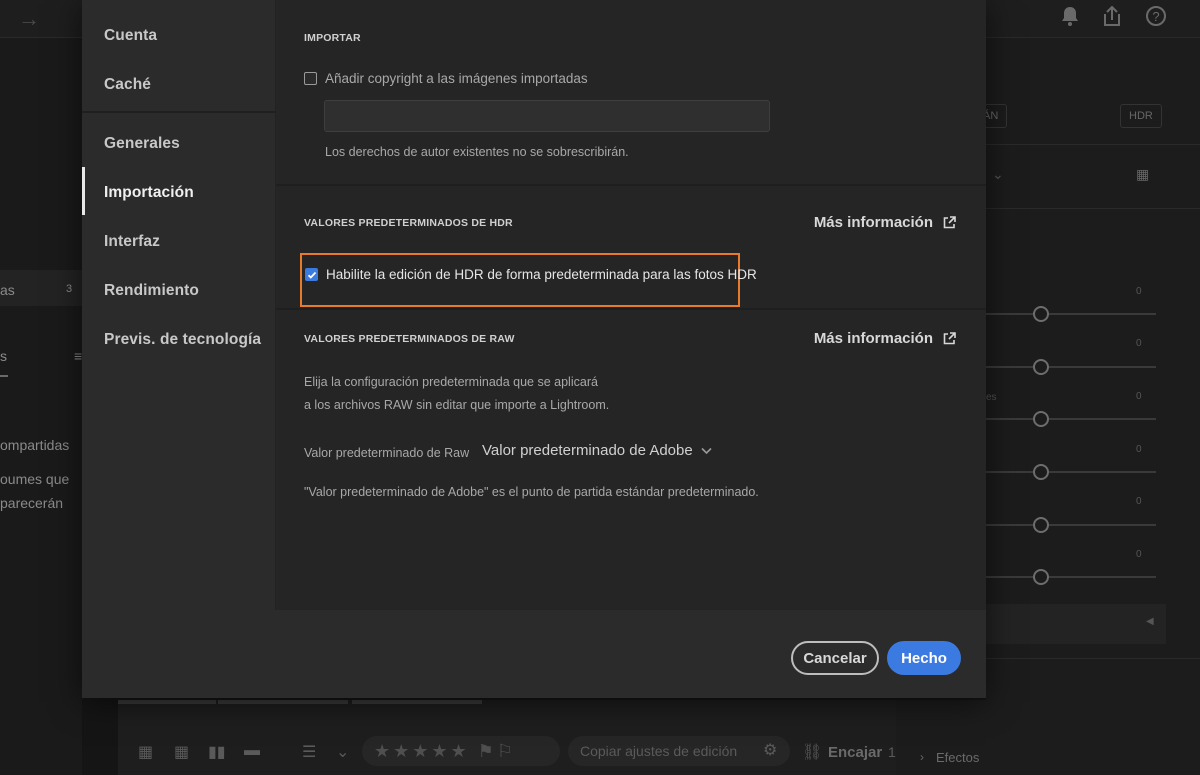 This screenshot has height=775, width=1200. Describe the element at coordinates (1048, 737) in the screenshot. I see `app-bottom-right: › Efectos` at that location.